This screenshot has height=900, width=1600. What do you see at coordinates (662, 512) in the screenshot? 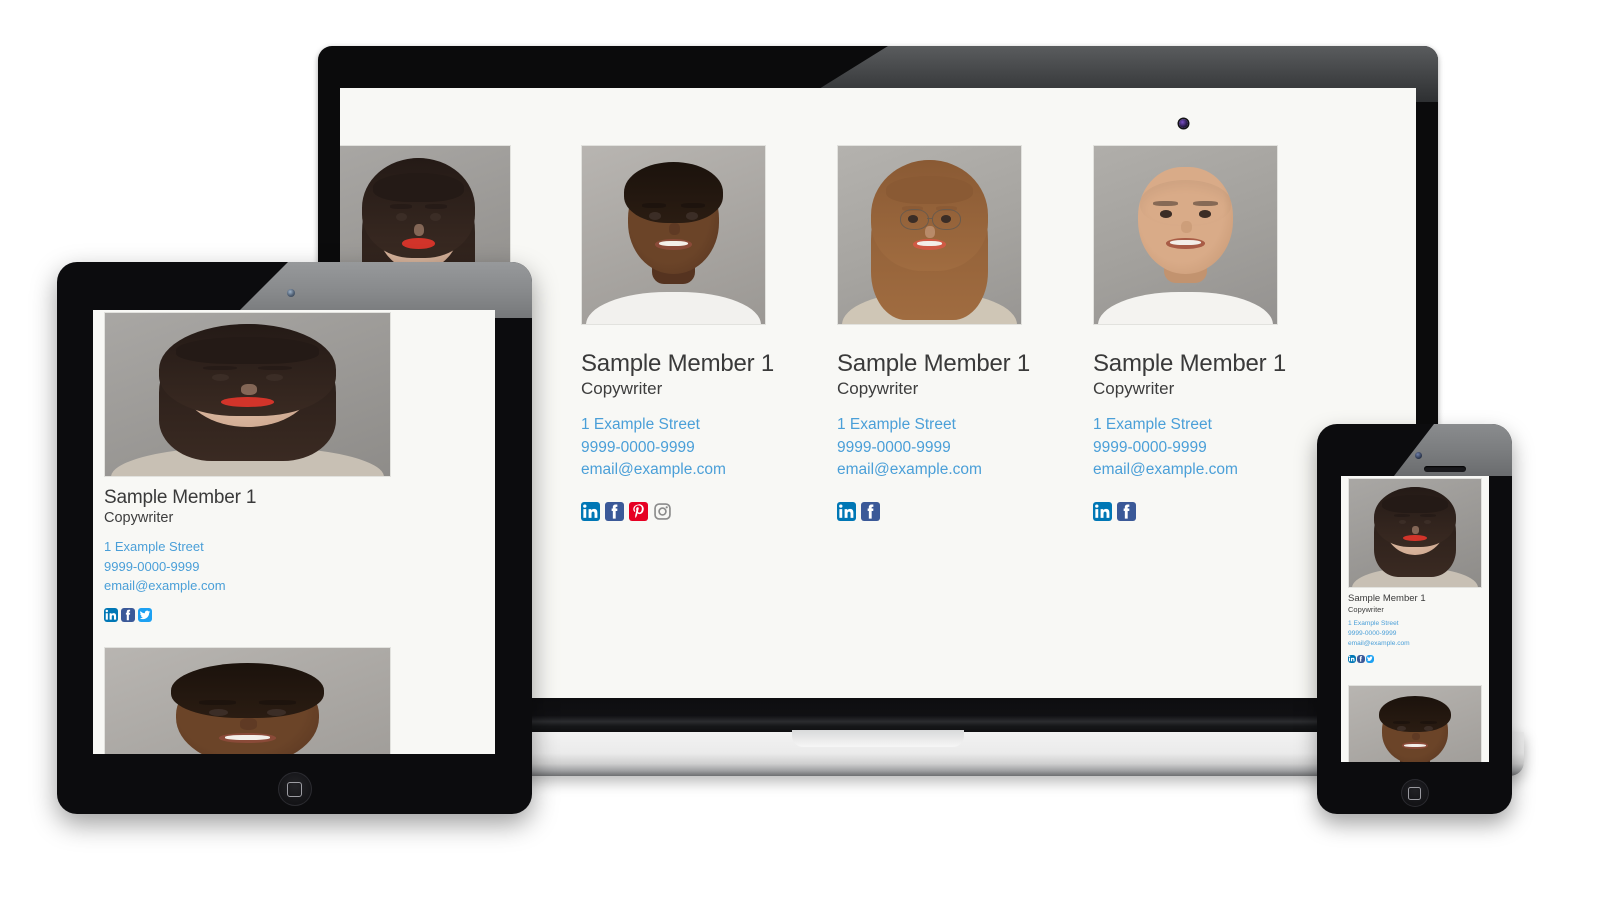
I see `instagram-icon` at bounding box center [662, 512].